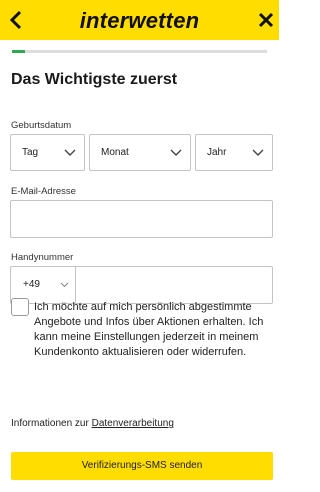 The height and width of the screenshot is (492, 320). What do you see at coordinates (133, 423) in the screenshot?
I see `data-processing-link: Datenverarbeitung` at bounding box center [133, 423].